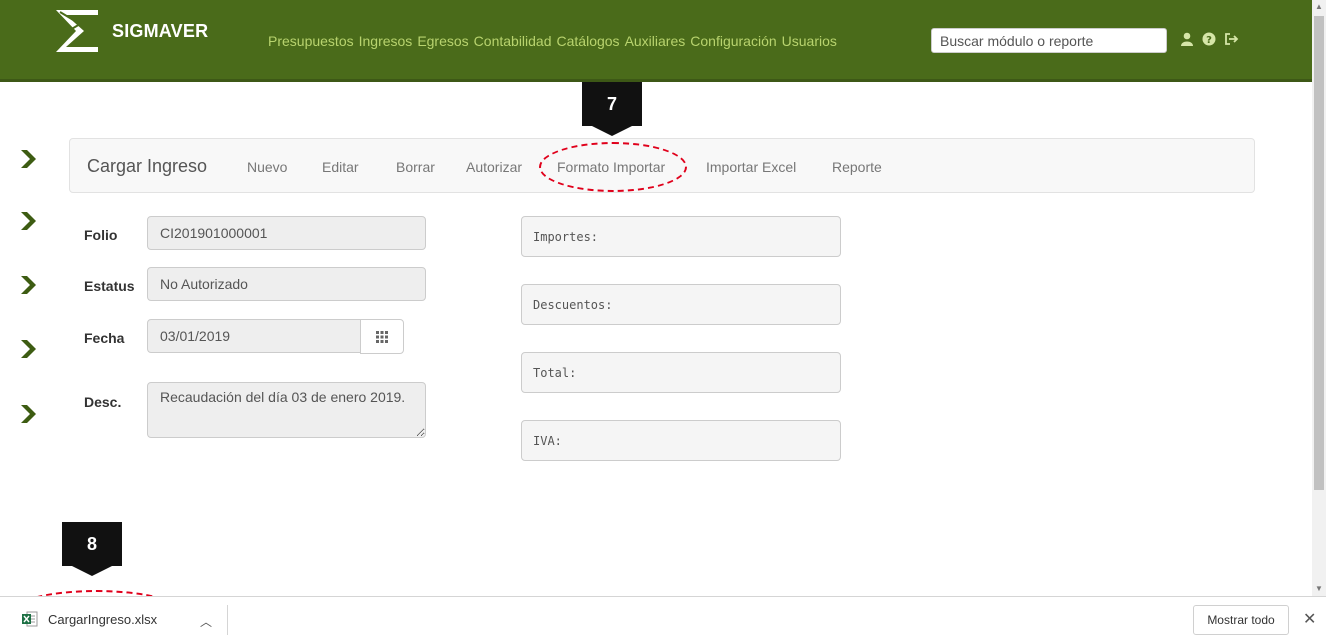 The height and width of the screenshot is (642, 1326). I want to click on menu-usuarios: Usuarios, so click(809, 41).